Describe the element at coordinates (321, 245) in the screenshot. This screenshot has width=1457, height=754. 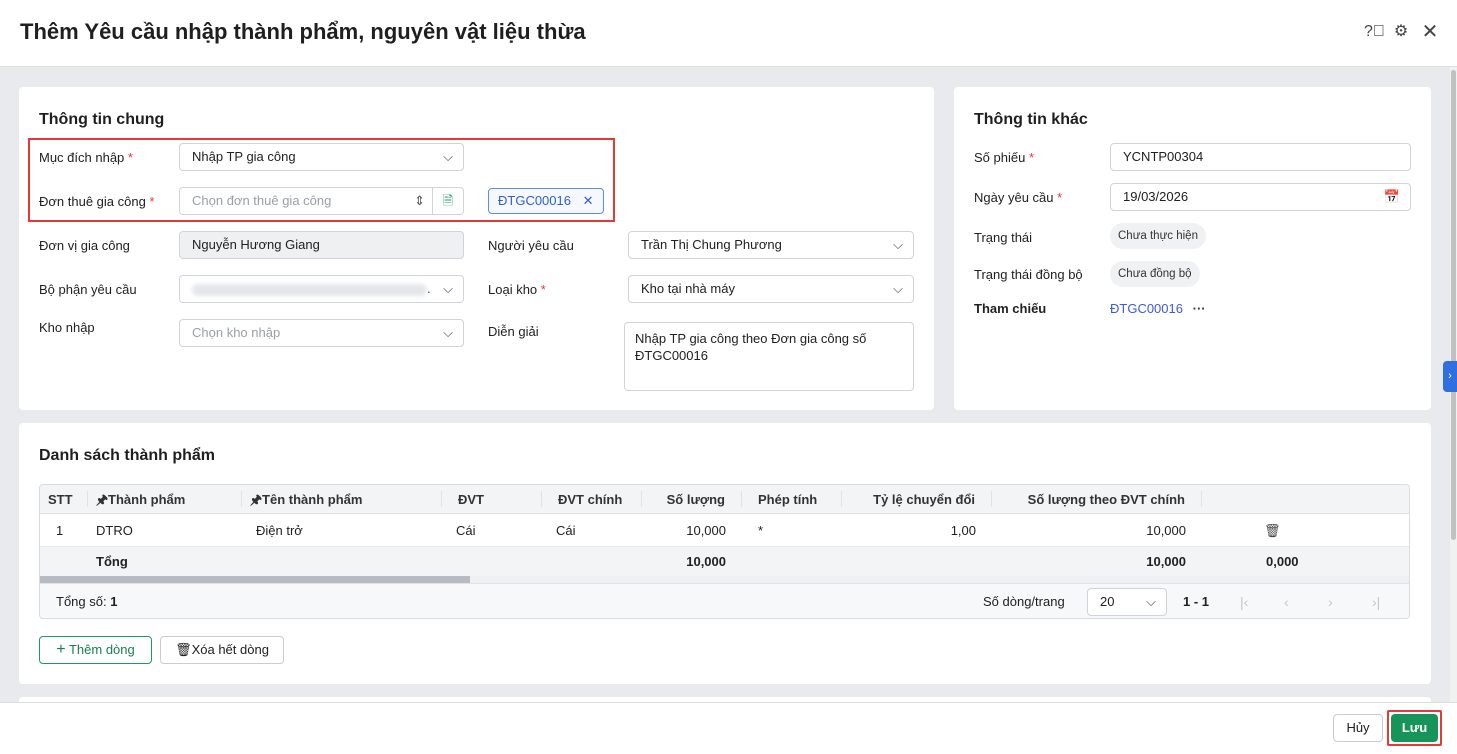
I see `processor-field: Nguyễn Hương Giang` at that location.